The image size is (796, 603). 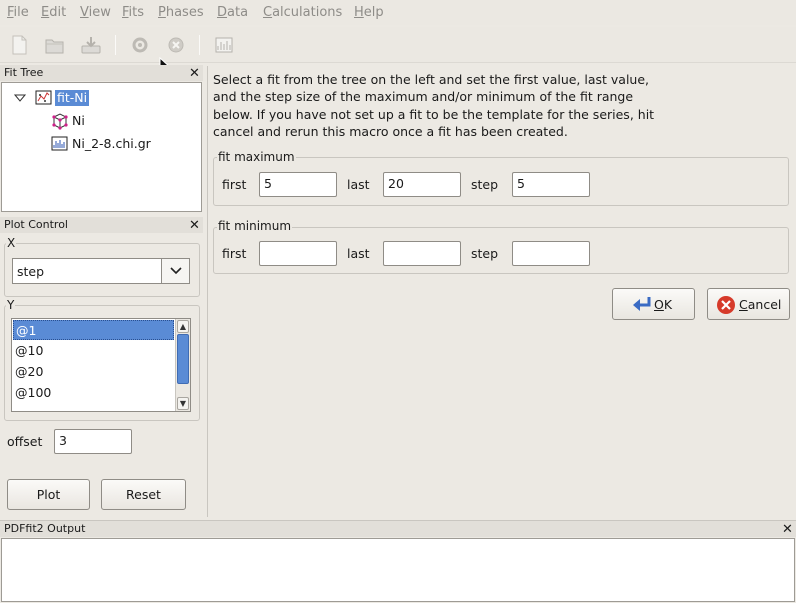 I want to click on menu-phases: Phases, so click(x=181, y=12).